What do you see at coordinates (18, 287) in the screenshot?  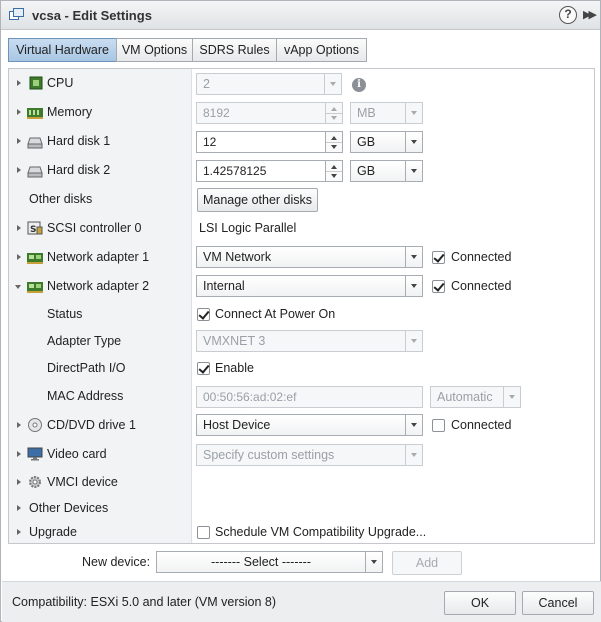 I see `collapse-arrow-icon` at bounding box center [18, 287].